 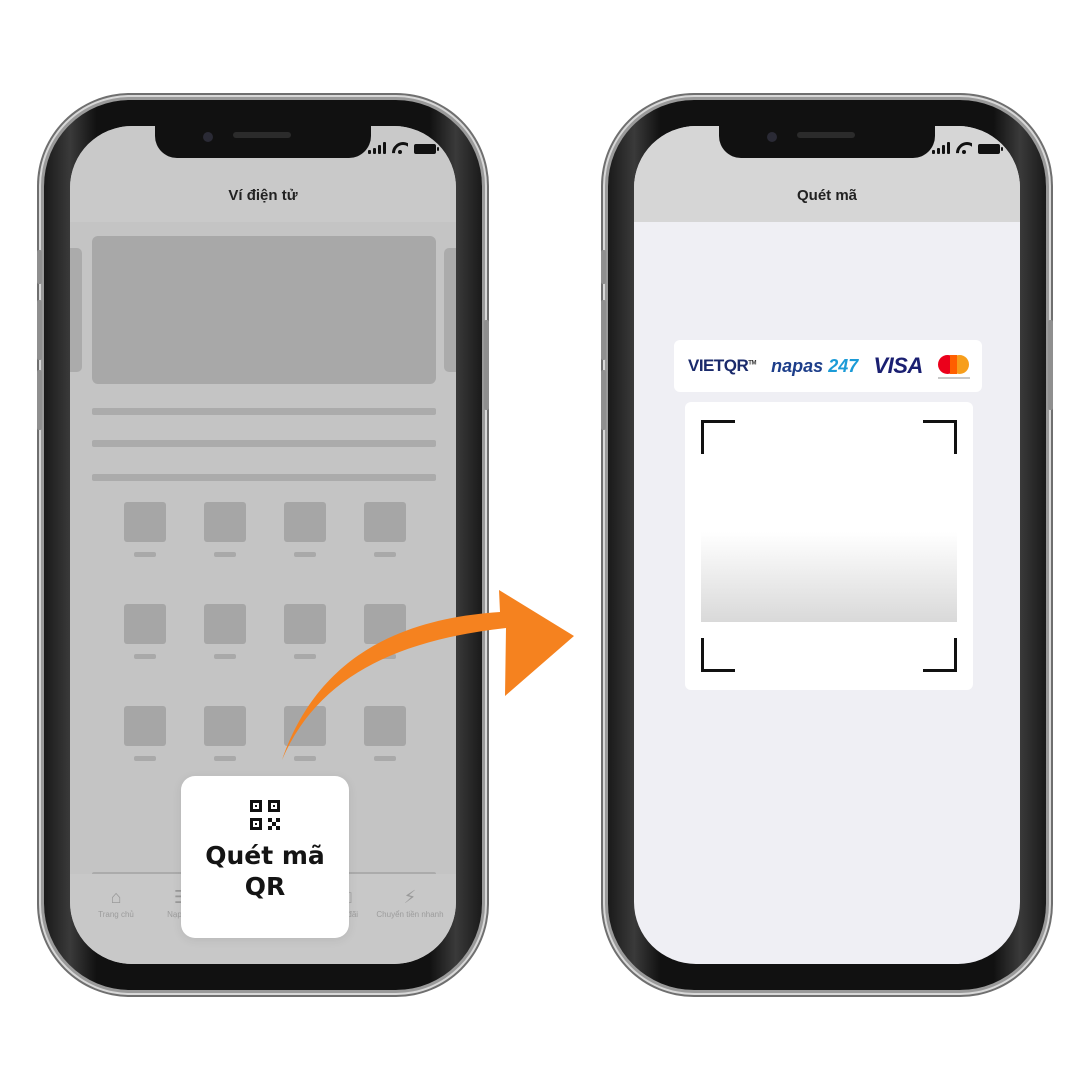 I want to click on promo-banner, so click(x=264, y=310).